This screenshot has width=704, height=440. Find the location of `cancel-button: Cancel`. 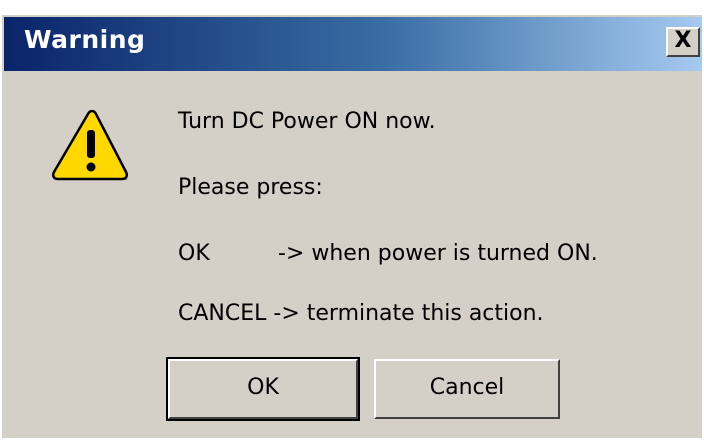

cancel-button: Cancel is located at coordinates (467, 389).